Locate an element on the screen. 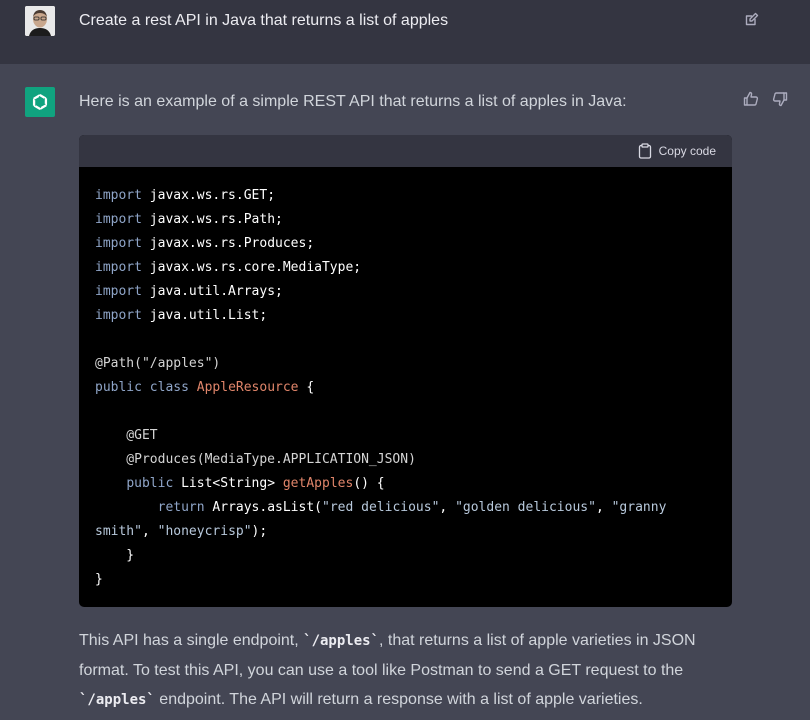 The image size is (810, 720). openai-logo-icon is located at coordinates (40, 102).